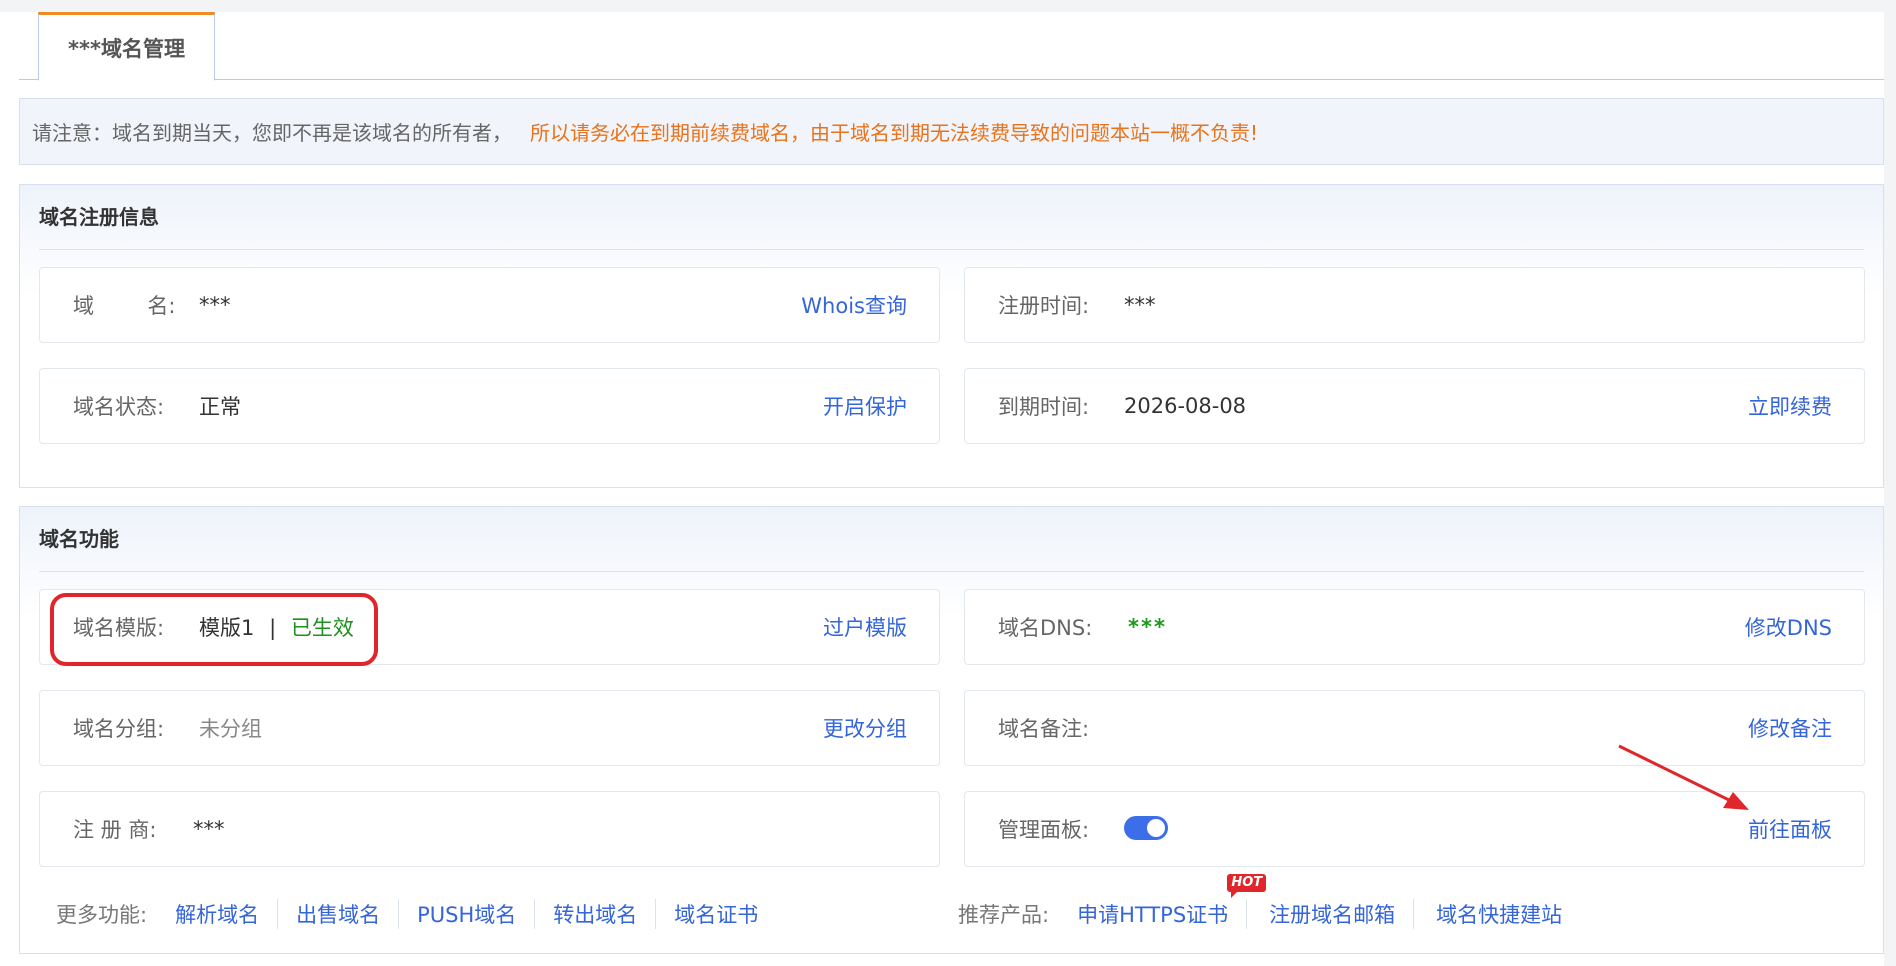 This screenshot has height=966, width=1896. Describe the element at coordinates (948, 6) in the screenshot. I see `top-strip` at that location.